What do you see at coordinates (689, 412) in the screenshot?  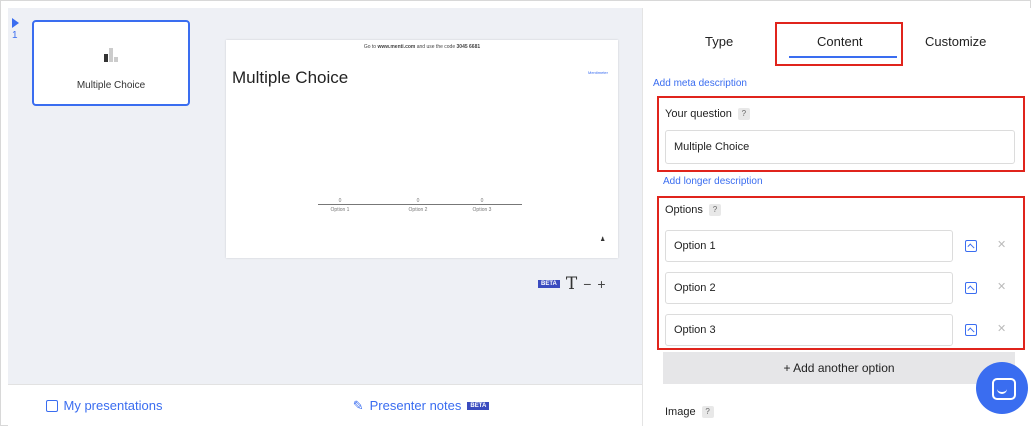 I see `image-label: Image ?` at bounding box center [689, 412].